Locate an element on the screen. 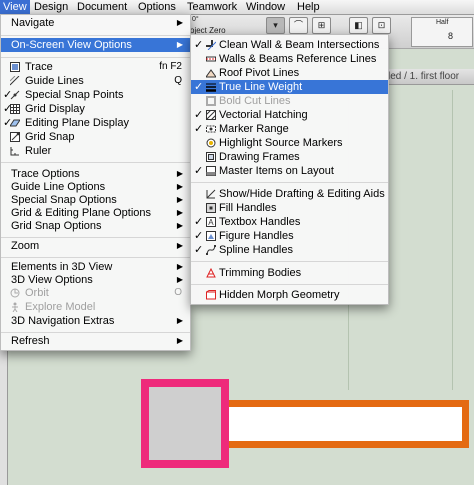 The width and height of the screenshot is (474, 485). menu-item-trace-options: Trace Options ▶ is located at coordinates (95, 174).